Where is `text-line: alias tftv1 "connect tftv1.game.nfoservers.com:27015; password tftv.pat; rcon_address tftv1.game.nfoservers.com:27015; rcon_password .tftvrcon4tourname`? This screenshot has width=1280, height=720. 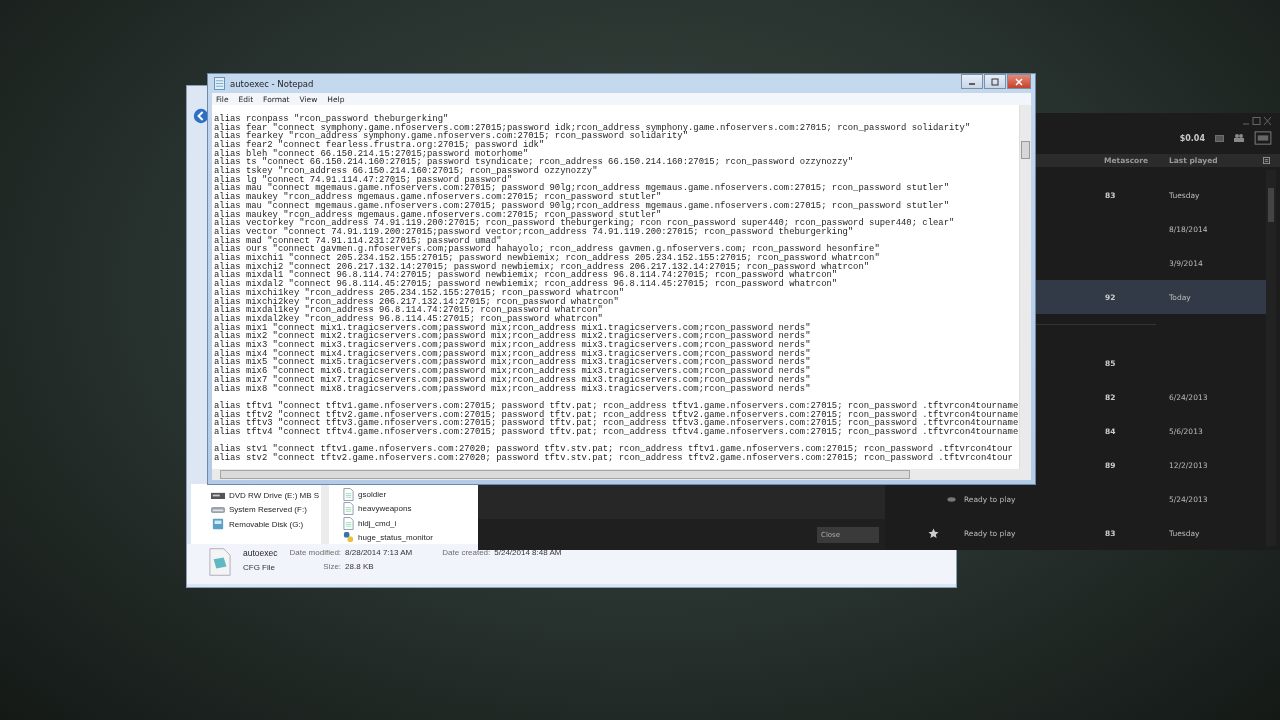 text-line: alias tftv1 "connect tftv1.game.nfoservers.com:27015; password tftv.pat; rcon_address tftv1.game.nfoservers.com:27015; rcon_password .tftvrcon4tourname is located at coordinates (616, 406).